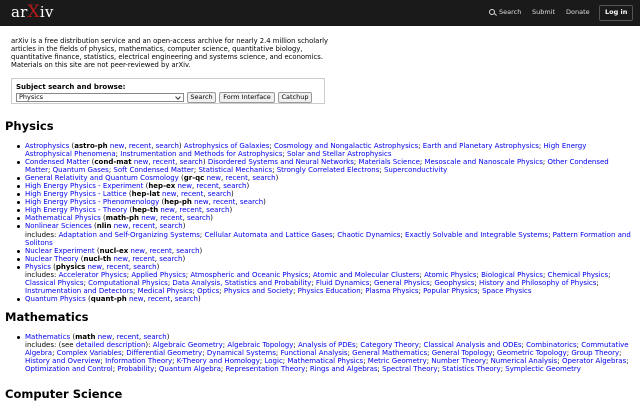 This screenshot has height=401, width=640. I want to click on category-link: Mathematical Physics, so click(63, 218).